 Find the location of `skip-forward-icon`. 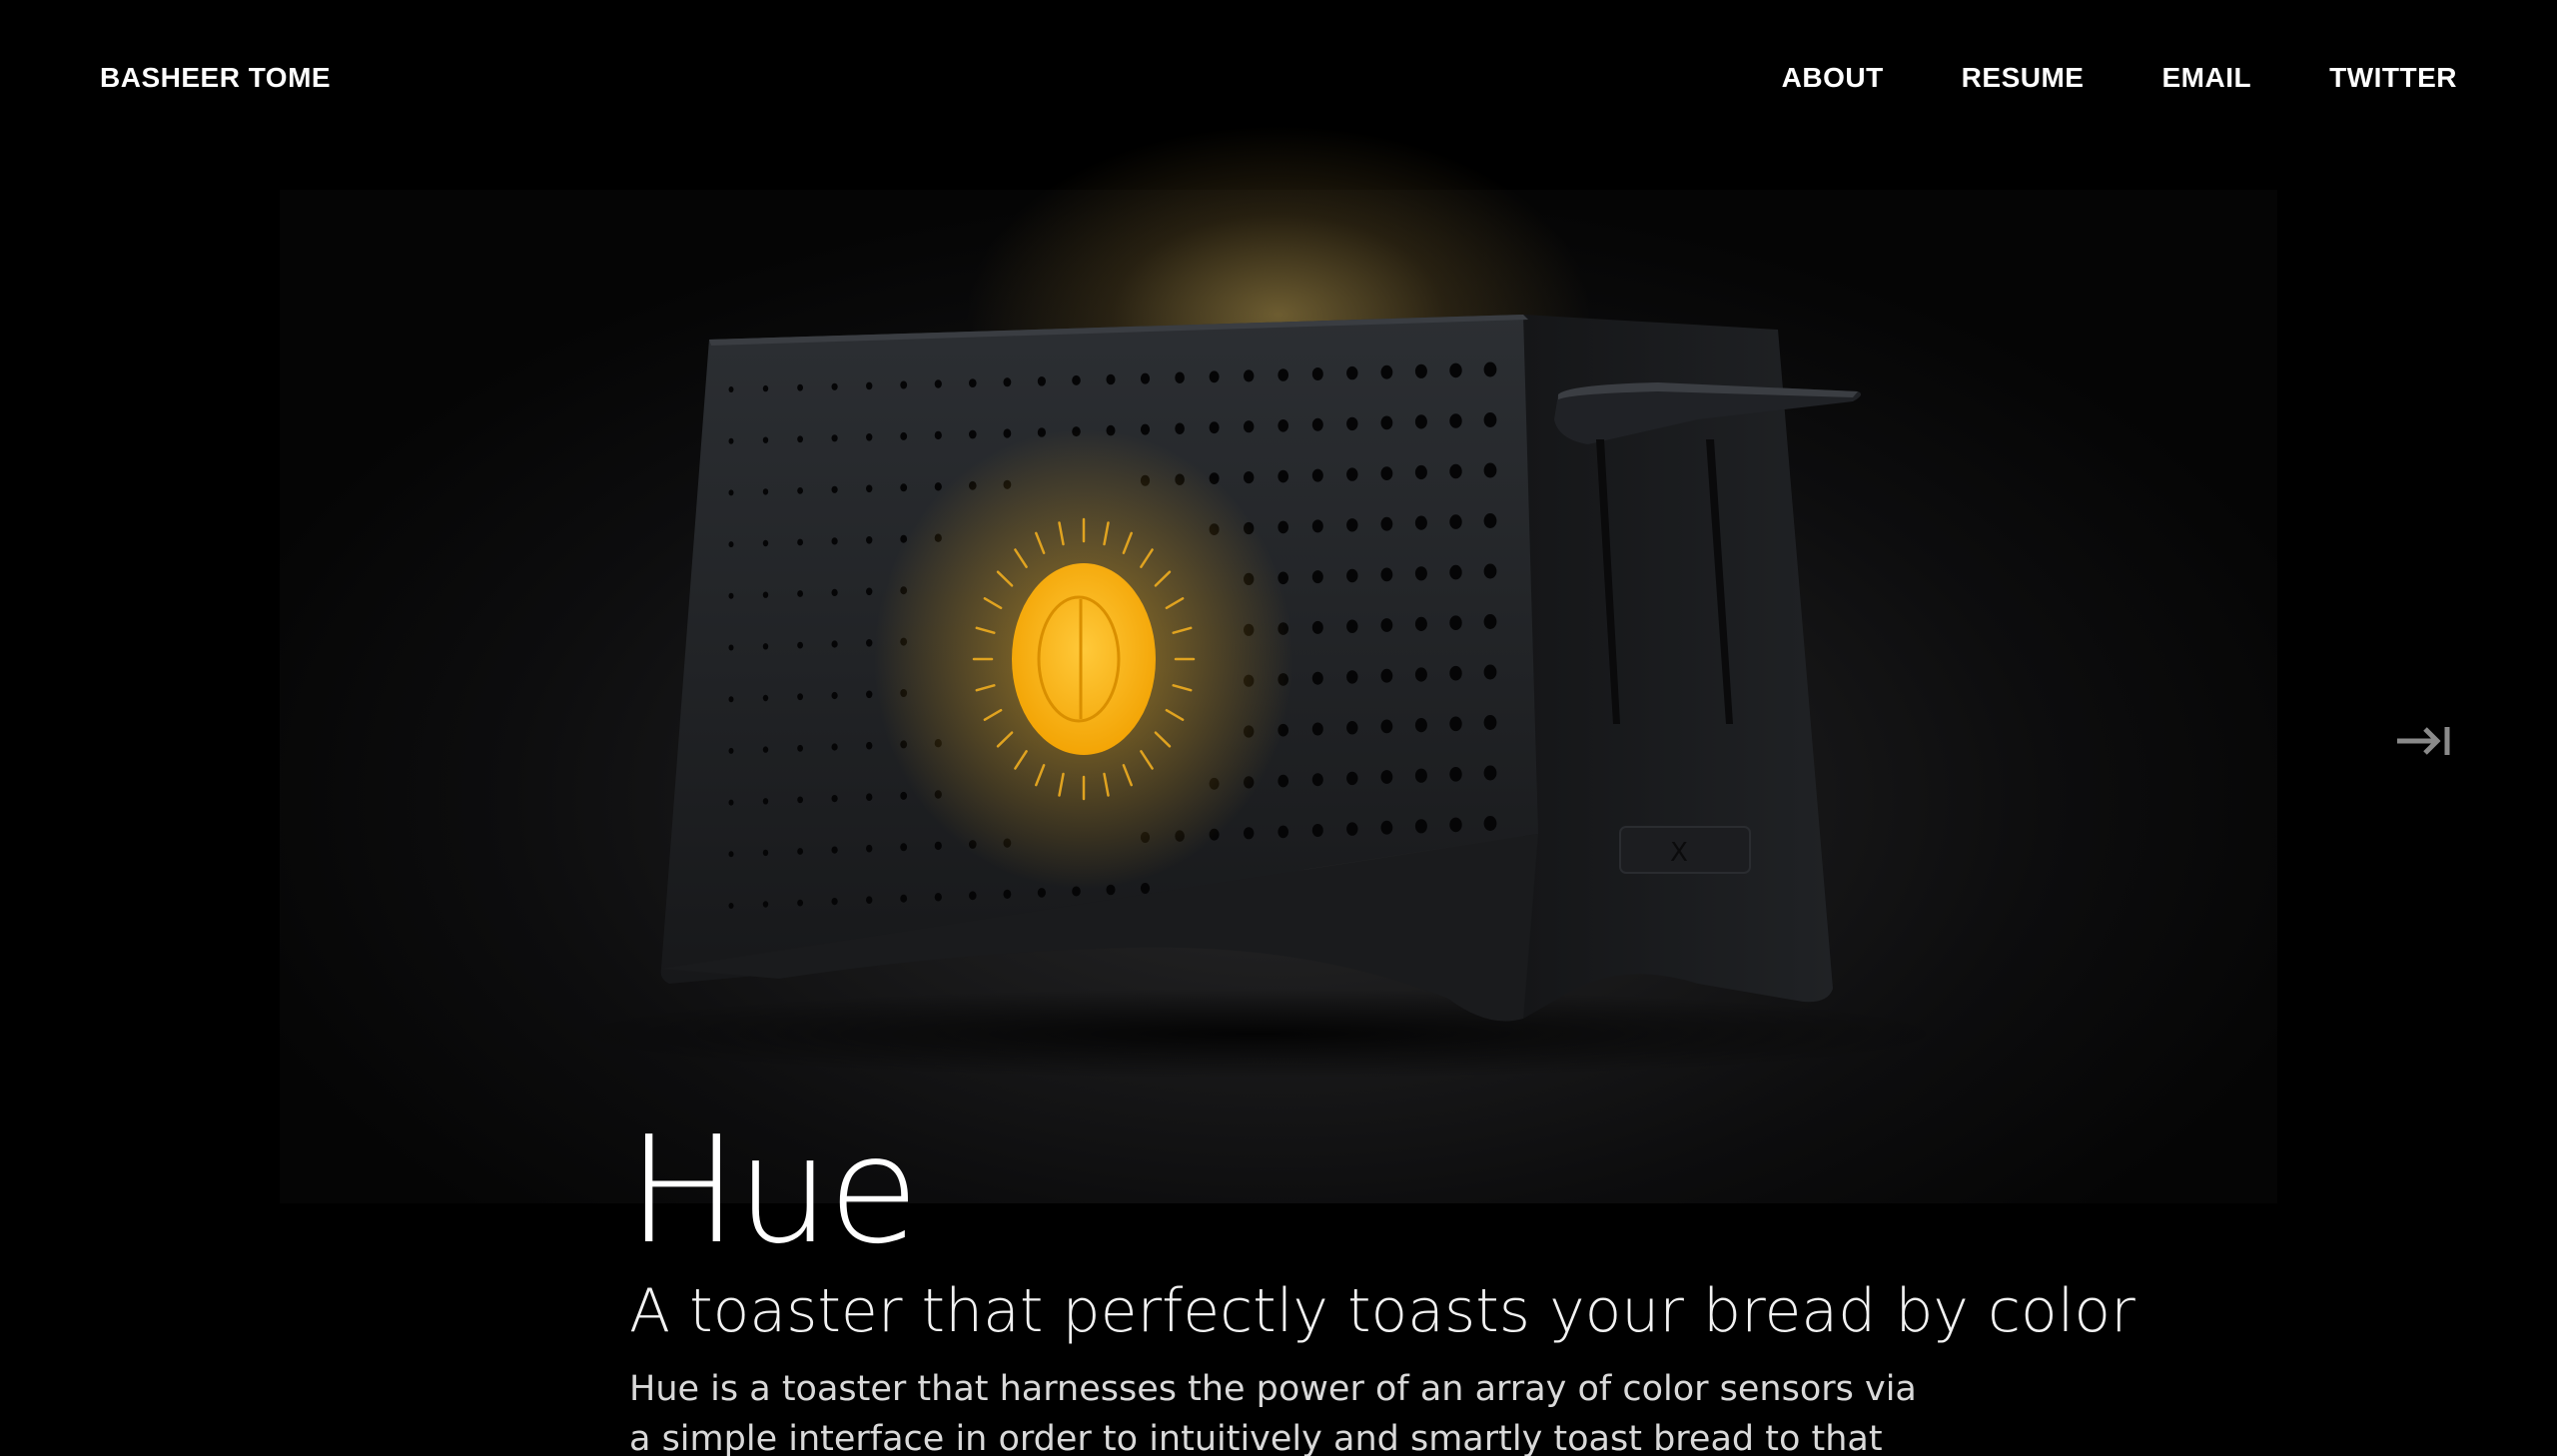

skip-forward-icon is located at coordinates (2423, 741).